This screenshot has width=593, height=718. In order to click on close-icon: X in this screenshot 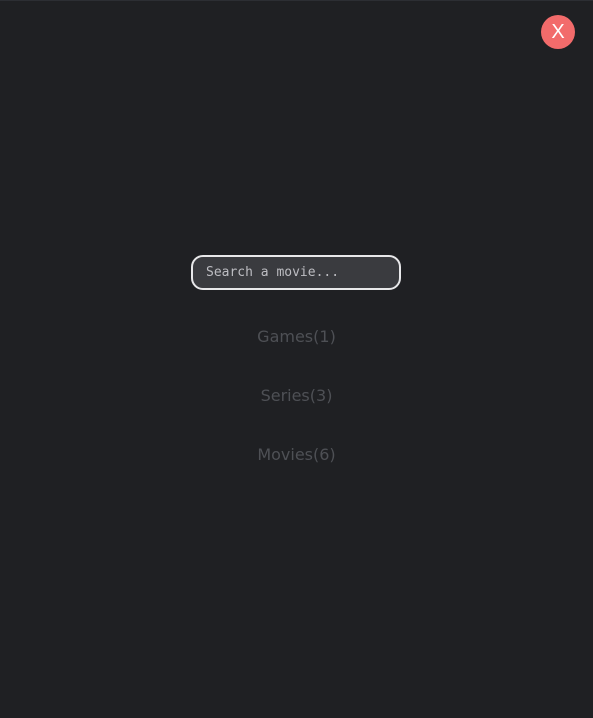, I will do `click(558, 32)`.